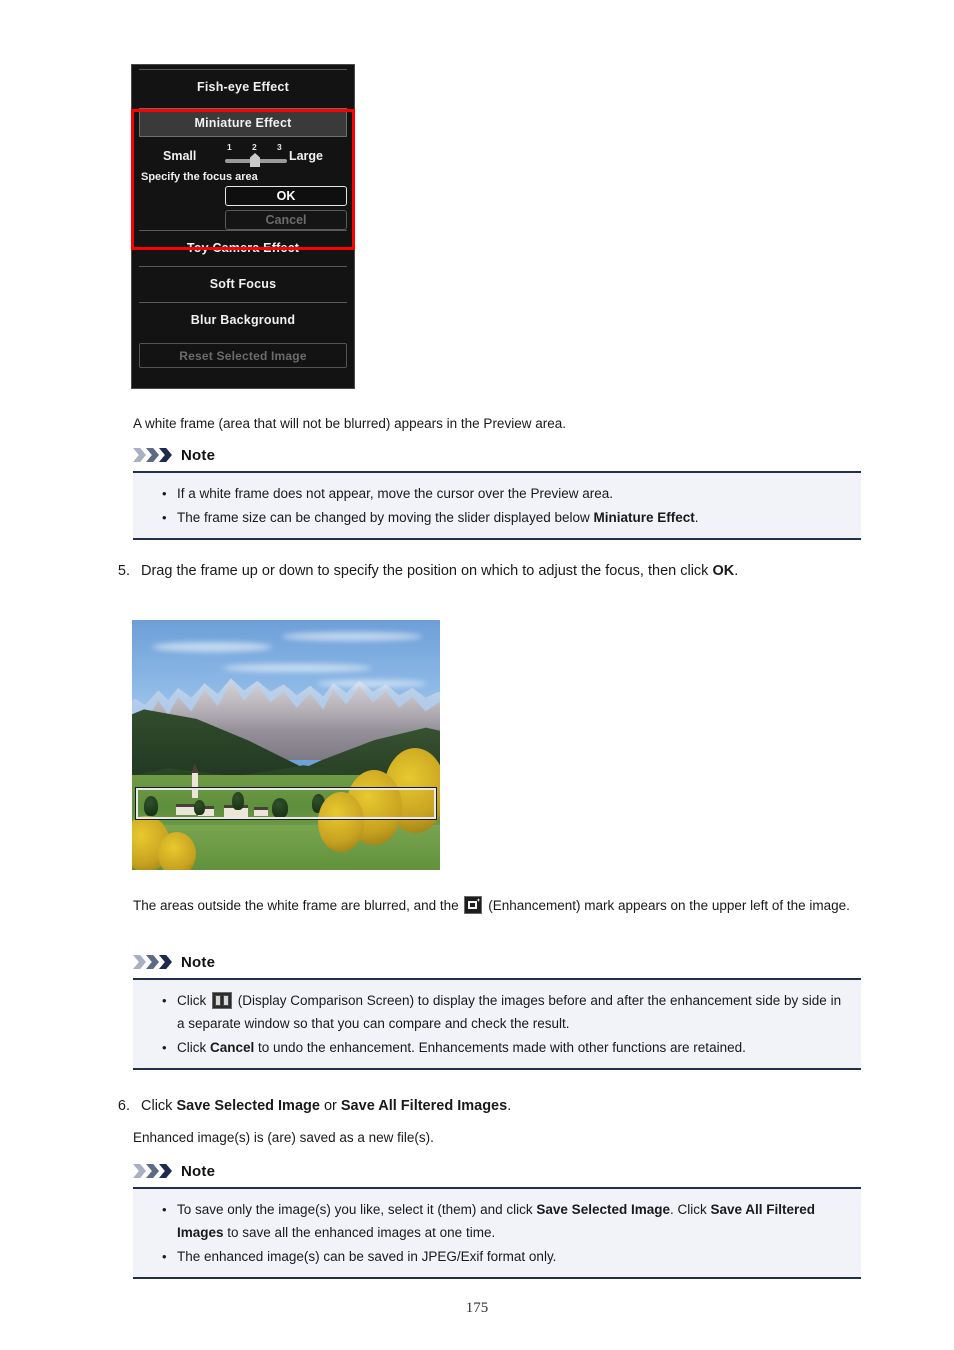 This screenshot has width=954, height=1350. What do you see at coordinates (123, 571) in the screenshot?
I see `step-5-number: 5.` at bounding box center [123, 571].